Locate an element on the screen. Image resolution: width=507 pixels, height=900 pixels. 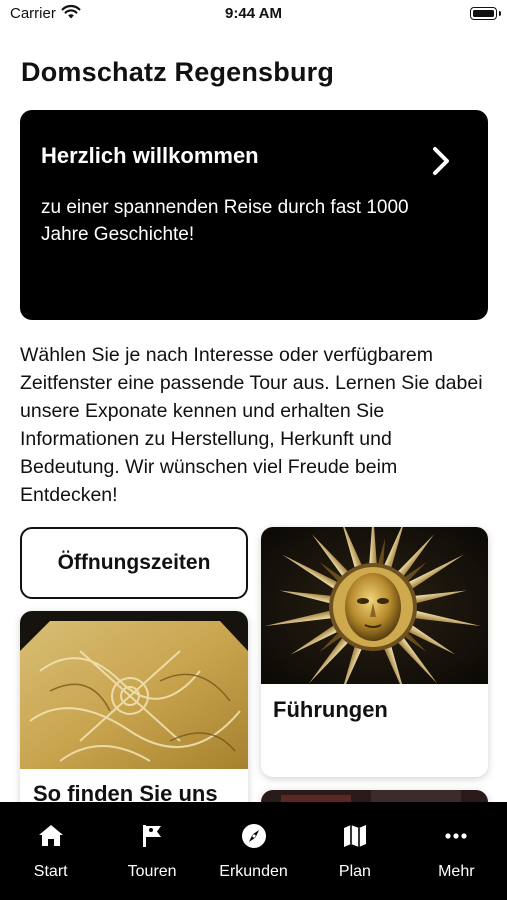
home-icon is located at coordinates (50, 835).